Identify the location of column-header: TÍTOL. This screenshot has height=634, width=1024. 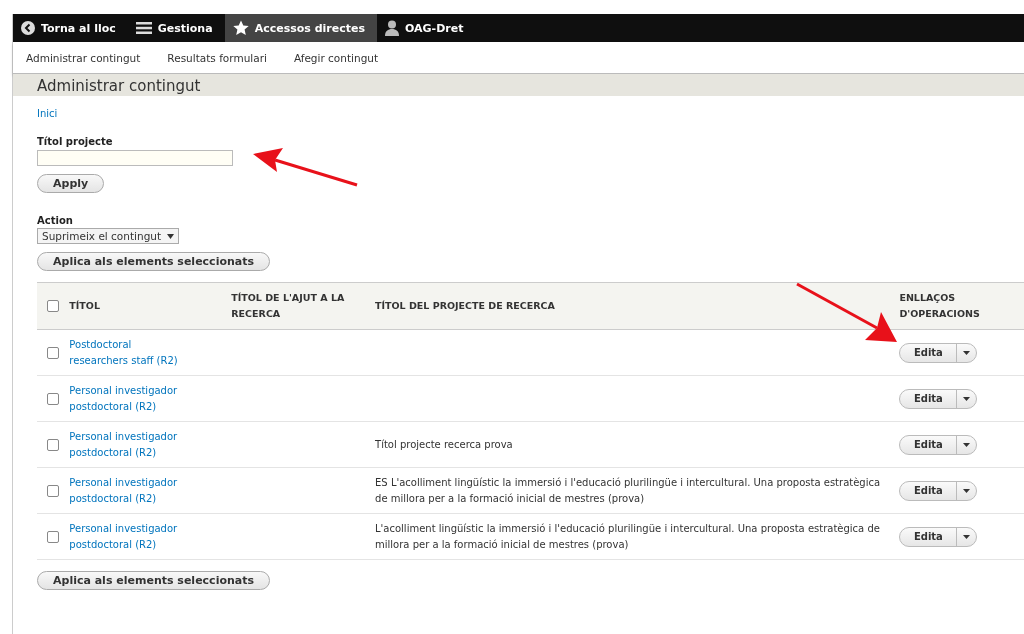
(84, 306).